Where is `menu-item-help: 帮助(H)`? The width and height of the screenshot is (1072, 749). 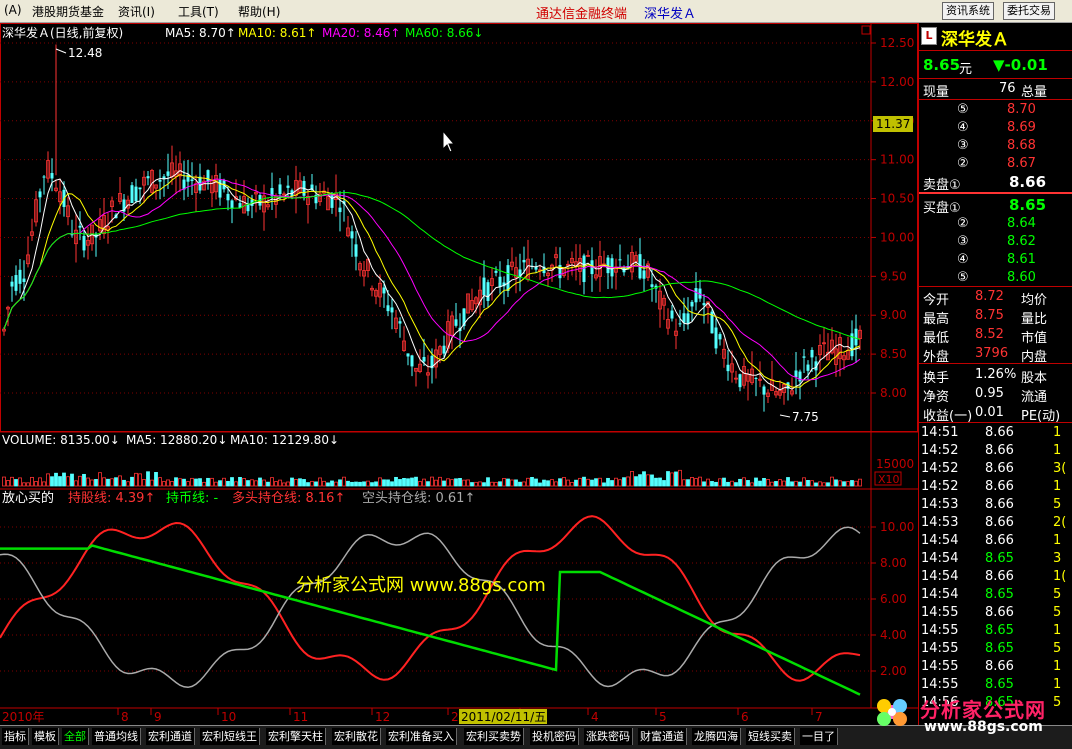
menu-item-help: 帮助(H) is located at coordinates (259, 11).